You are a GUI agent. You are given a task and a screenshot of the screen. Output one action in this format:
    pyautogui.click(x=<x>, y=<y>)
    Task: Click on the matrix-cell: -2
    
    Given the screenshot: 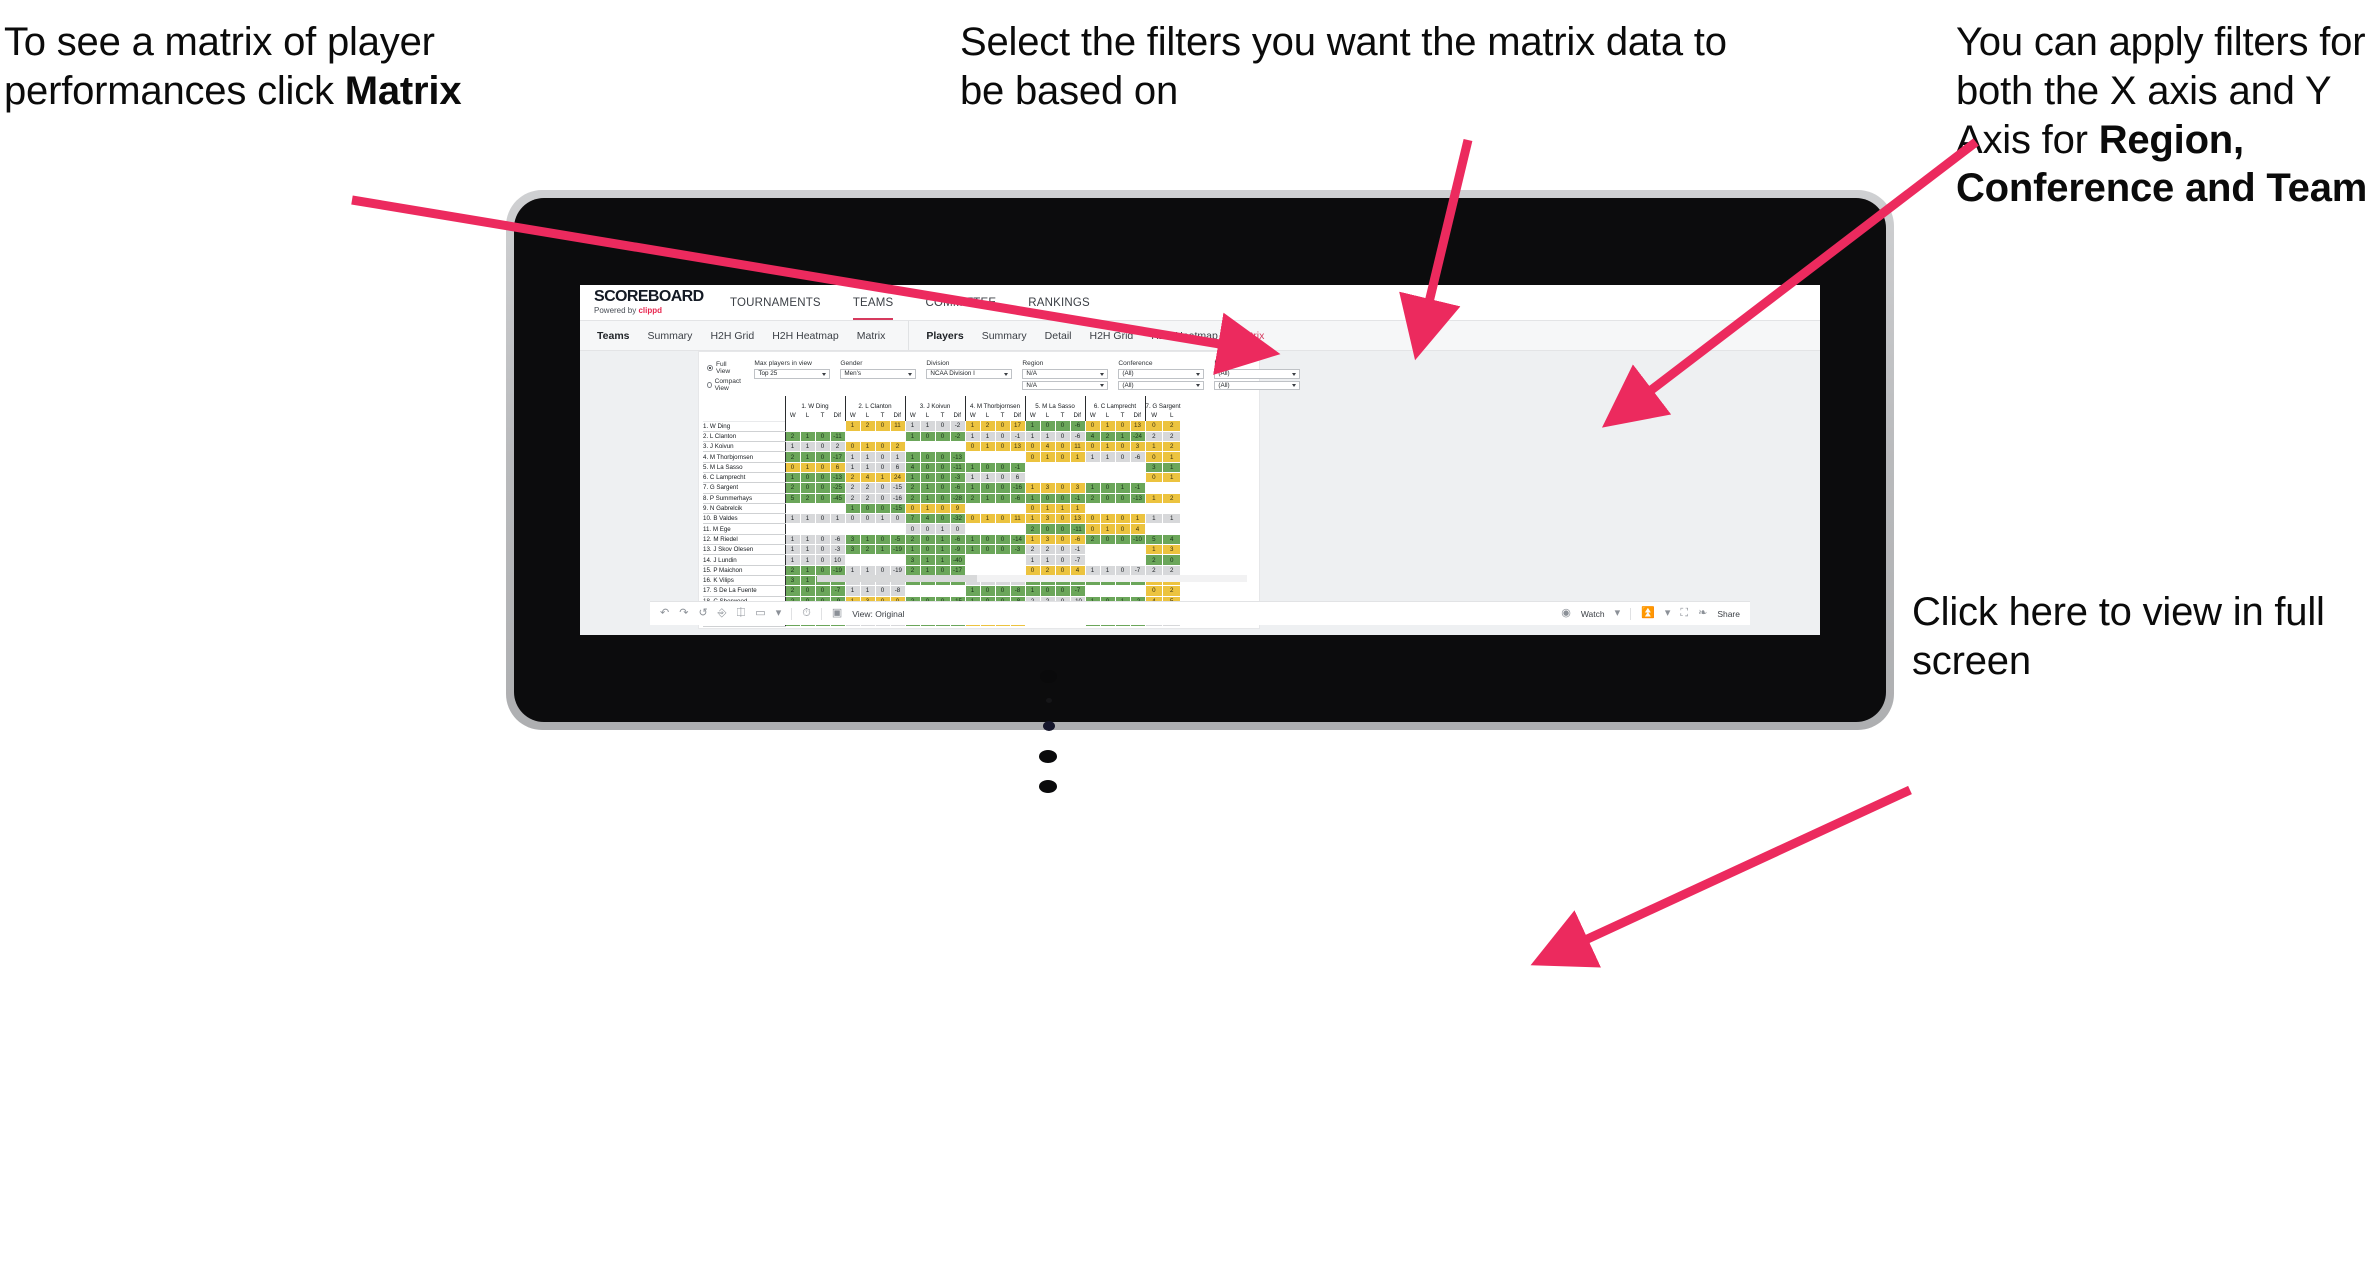 What is the action you would take?
    pyautogui.click(x=958, y=437)
    